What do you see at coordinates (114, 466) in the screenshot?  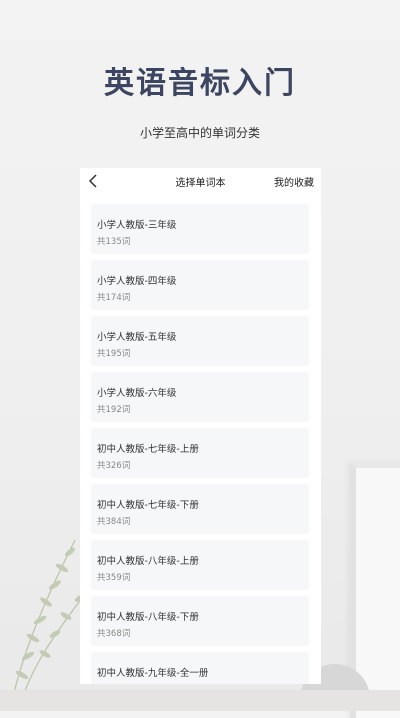 I see `wordbook-count: 共326词` at bounding box center [114, 466].